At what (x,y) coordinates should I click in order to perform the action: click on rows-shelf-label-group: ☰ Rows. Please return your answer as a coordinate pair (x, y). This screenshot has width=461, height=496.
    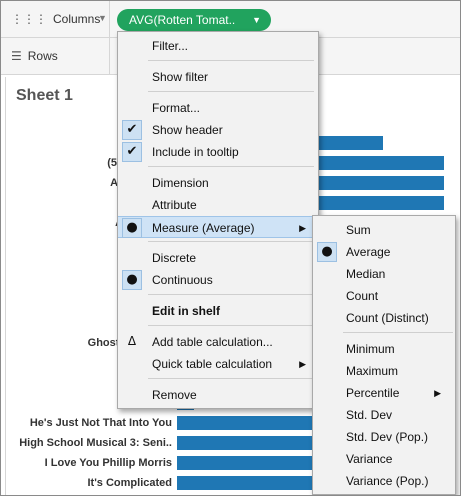
    Looking at the image, I should click on (34, 56).